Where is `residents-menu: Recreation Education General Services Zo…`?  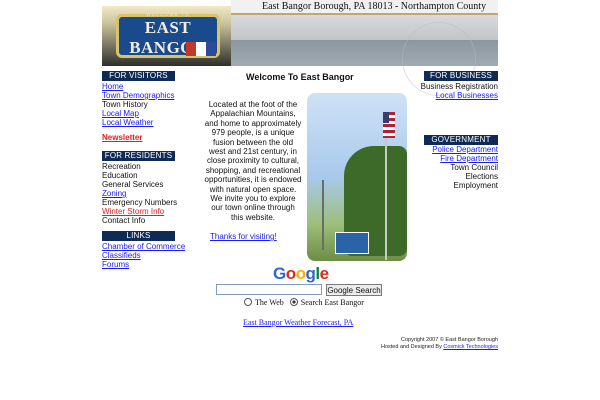
residents-menu: Recreation Education General Services Zo… is located at coordinates (139, 193).